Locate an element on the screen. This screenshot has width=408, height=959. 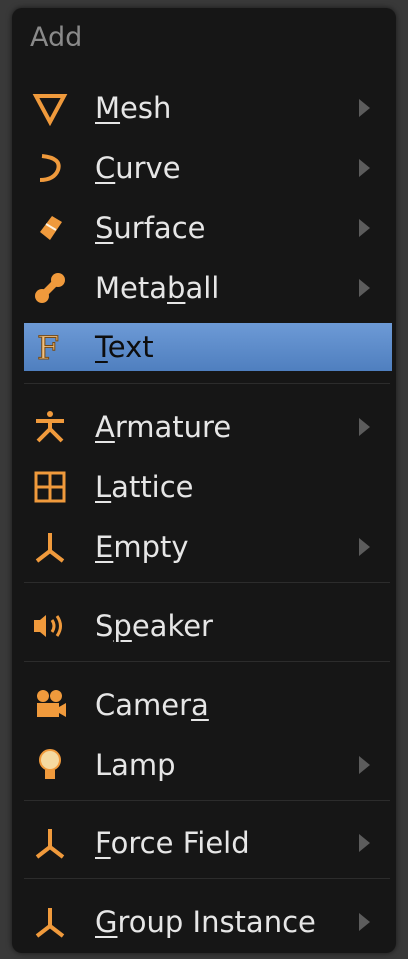
menu-item-curve: Curve is located at coordinates (208, 167).